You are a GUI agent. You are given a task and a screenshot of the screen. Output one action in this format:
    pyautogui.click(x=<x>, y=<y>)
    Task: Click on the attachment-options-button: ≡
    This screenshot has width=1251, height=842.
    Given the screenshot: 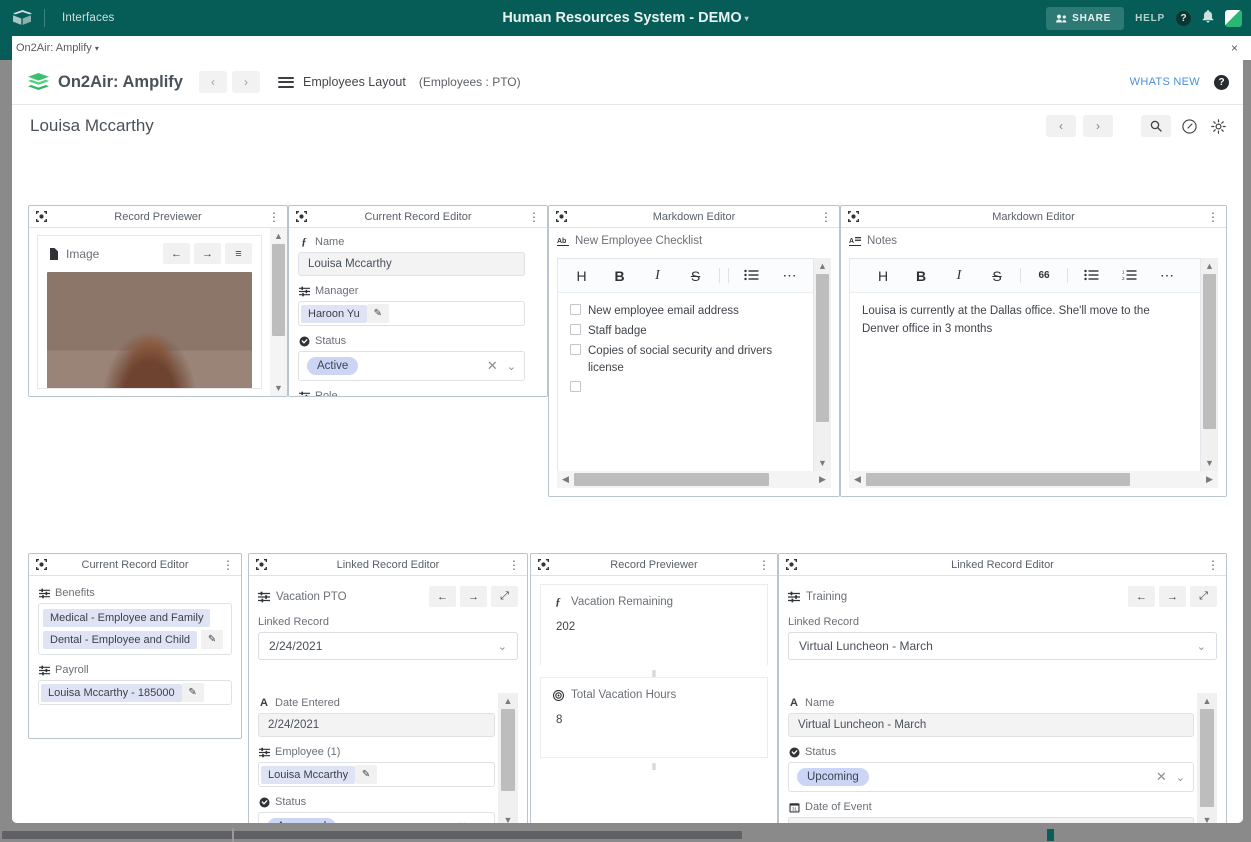 What is the action you would take?
    pyautogui.click(x=238, y=253)
    